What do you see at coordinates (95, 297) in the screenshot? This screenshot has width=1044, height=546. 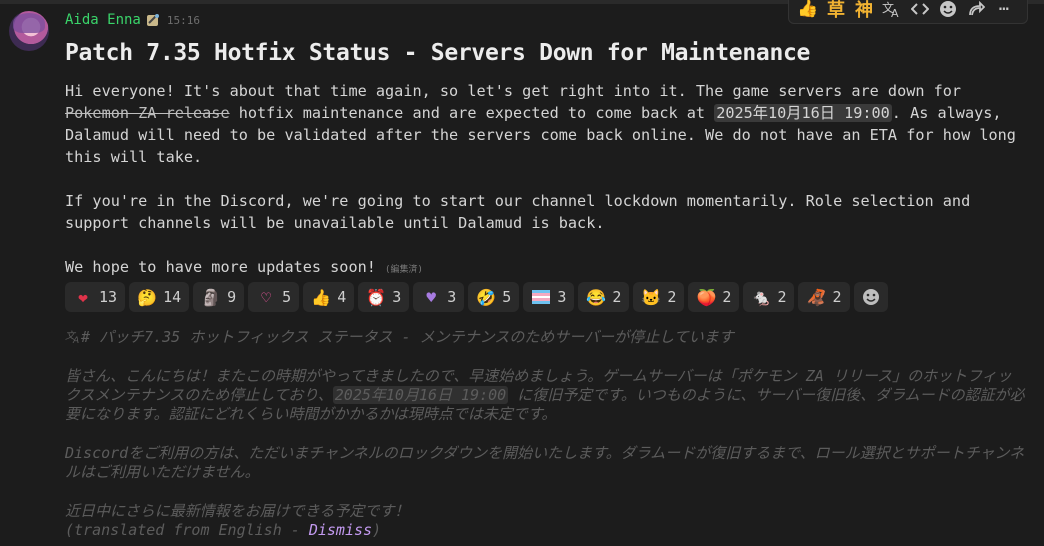 I see `reaction-heart: ❤ 13` at bounding box center [95, 297].